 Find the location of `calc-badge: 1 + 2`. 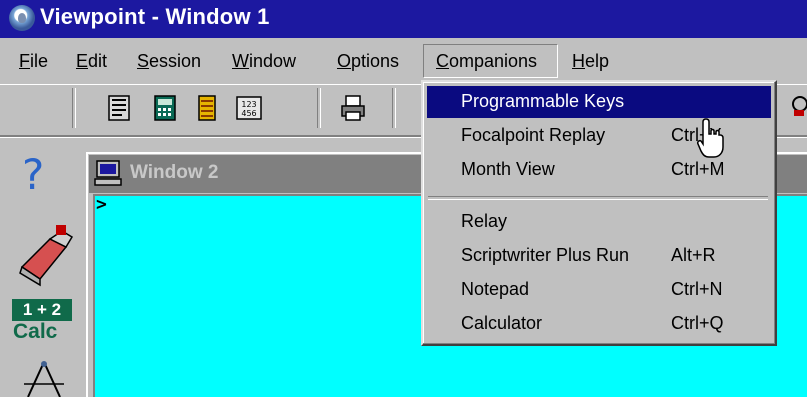

calc-badge: 1 + 2 is located at coordinates (42, 310).